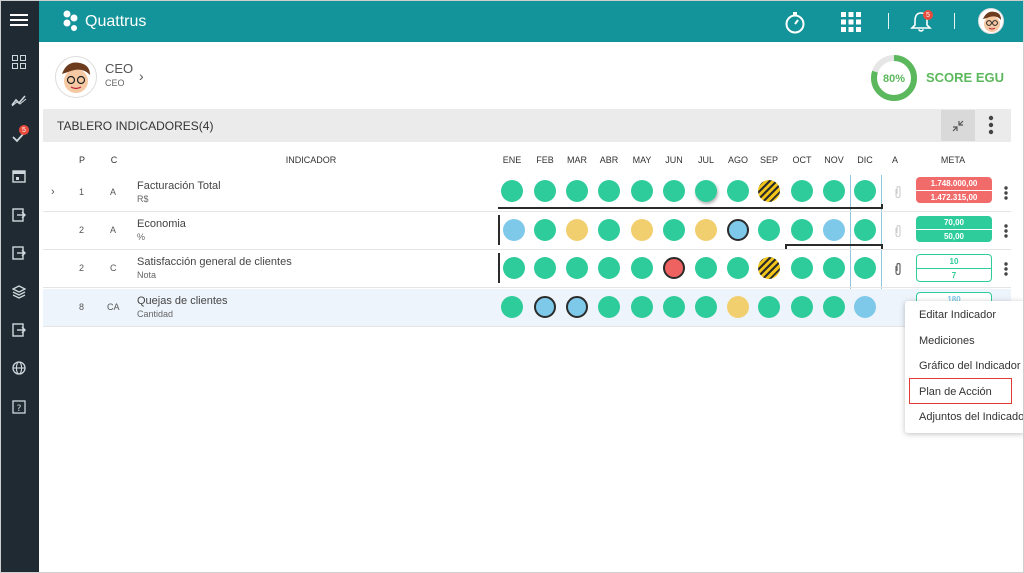 This screenshot has width=1024, height=573. Describe the element at coordinates (795, 22) in the screenshot. I see `stopwatch-icon` at that location.